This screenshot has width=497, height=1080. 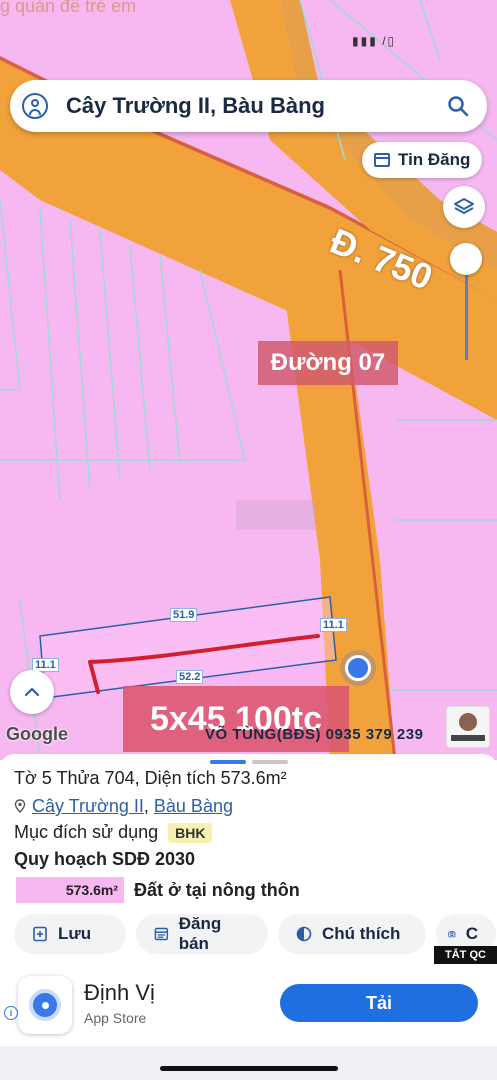 I want to click on avatar, so click(x=468, y=727).